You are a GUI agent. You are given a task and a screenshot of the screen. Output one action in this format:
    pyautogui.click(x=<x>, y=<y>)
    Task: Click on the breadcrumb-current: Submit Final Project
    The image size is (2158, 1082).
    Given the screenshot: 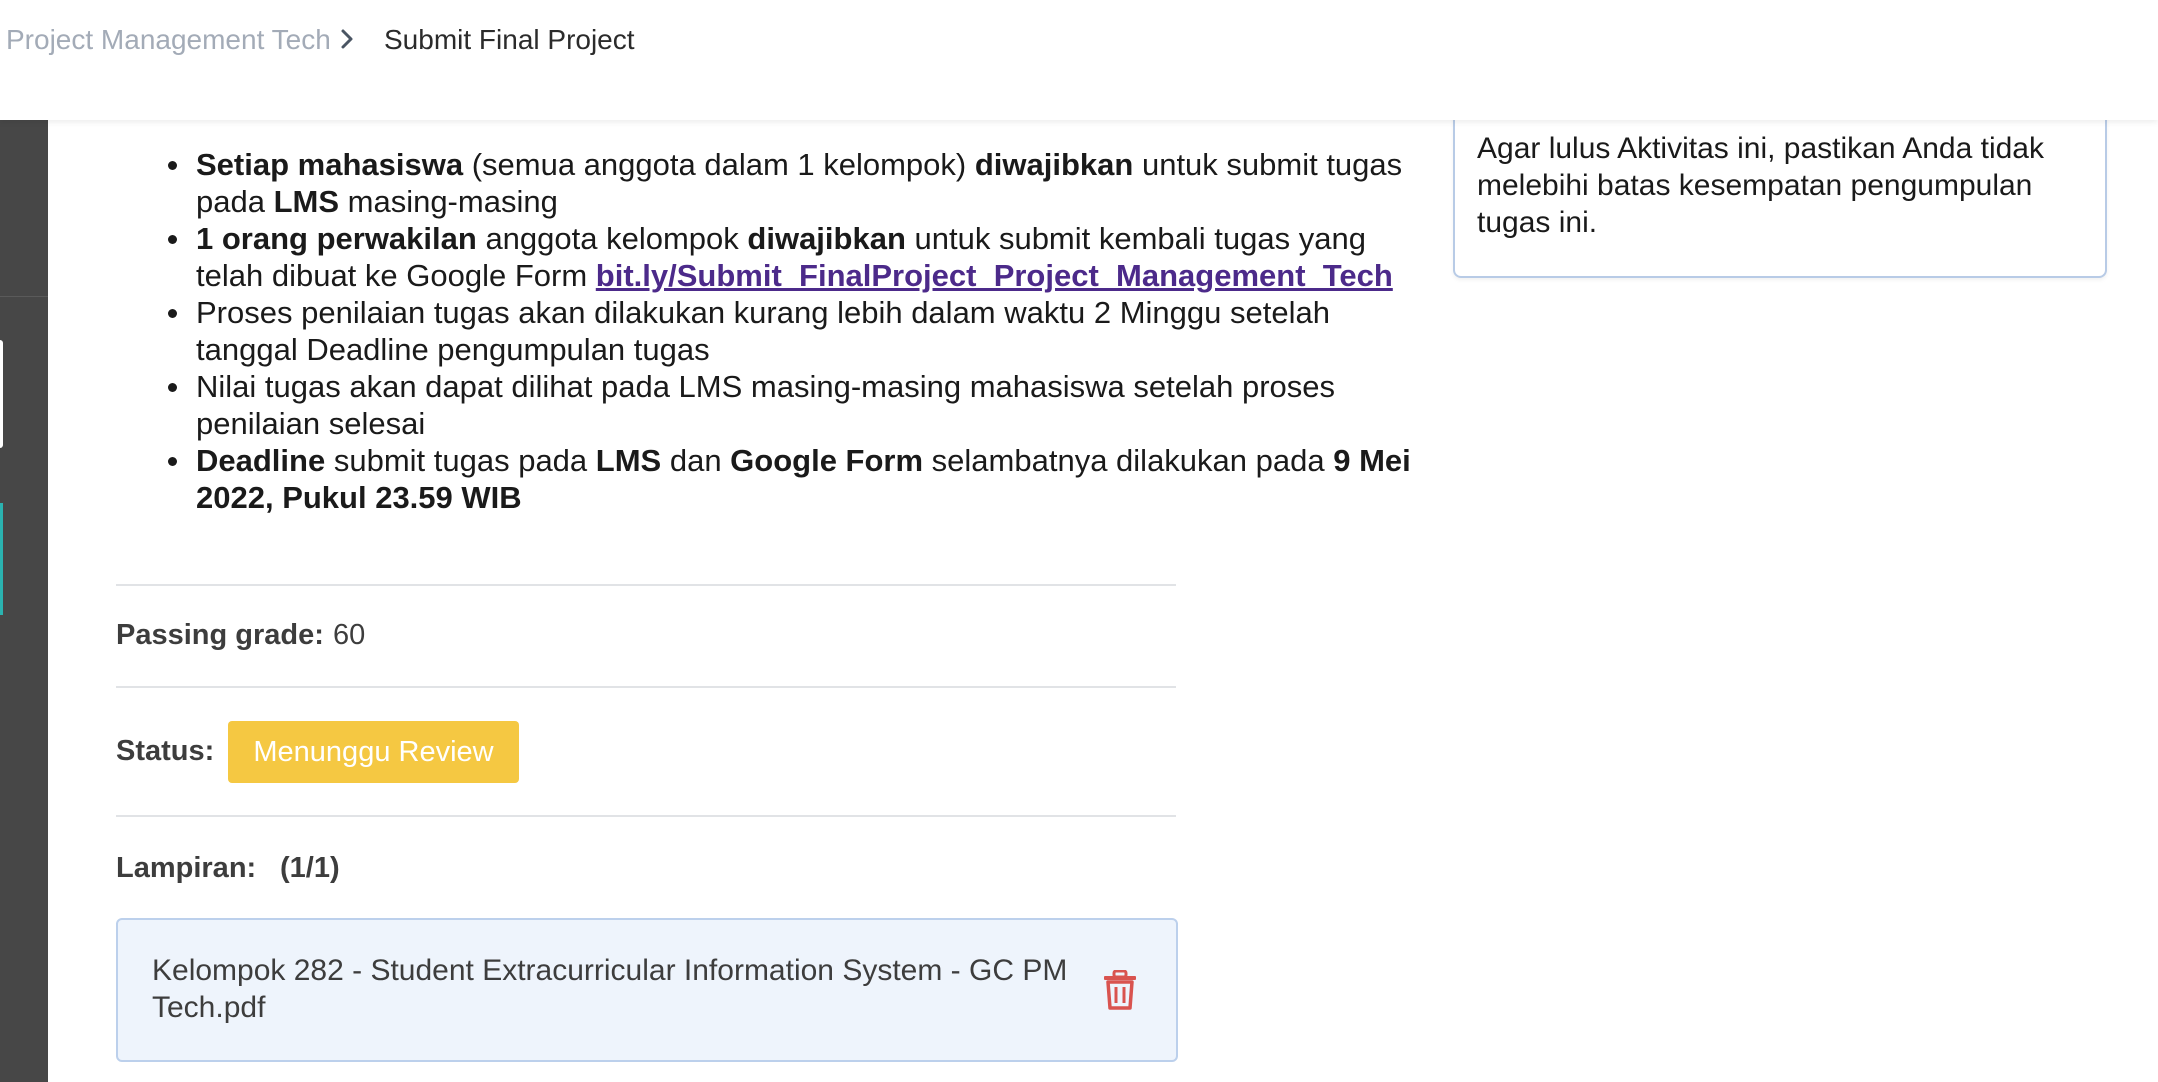 What is the action you would take?
    pyautogui.click(x=509, y=39)
    